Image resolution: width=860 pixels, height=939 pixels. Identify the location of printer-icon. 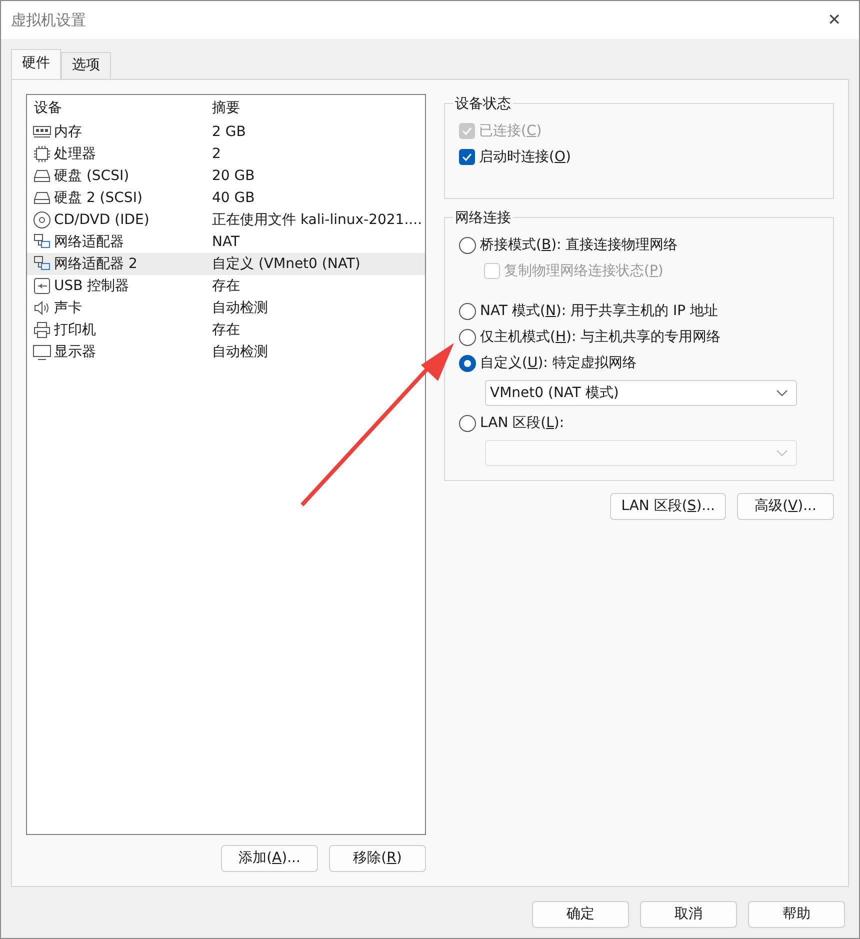
(42, 330).